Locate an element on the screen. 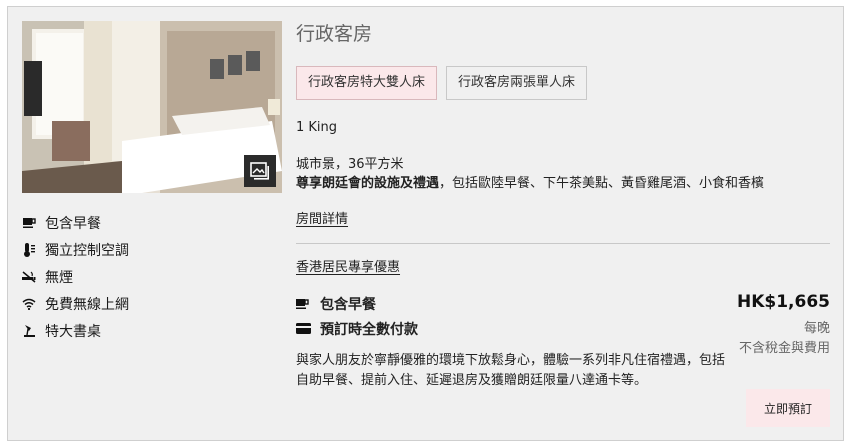 This screenshot has height=448, width=853. amenity-wifi: 免費無線上網 is located at coordinates (152, 303).